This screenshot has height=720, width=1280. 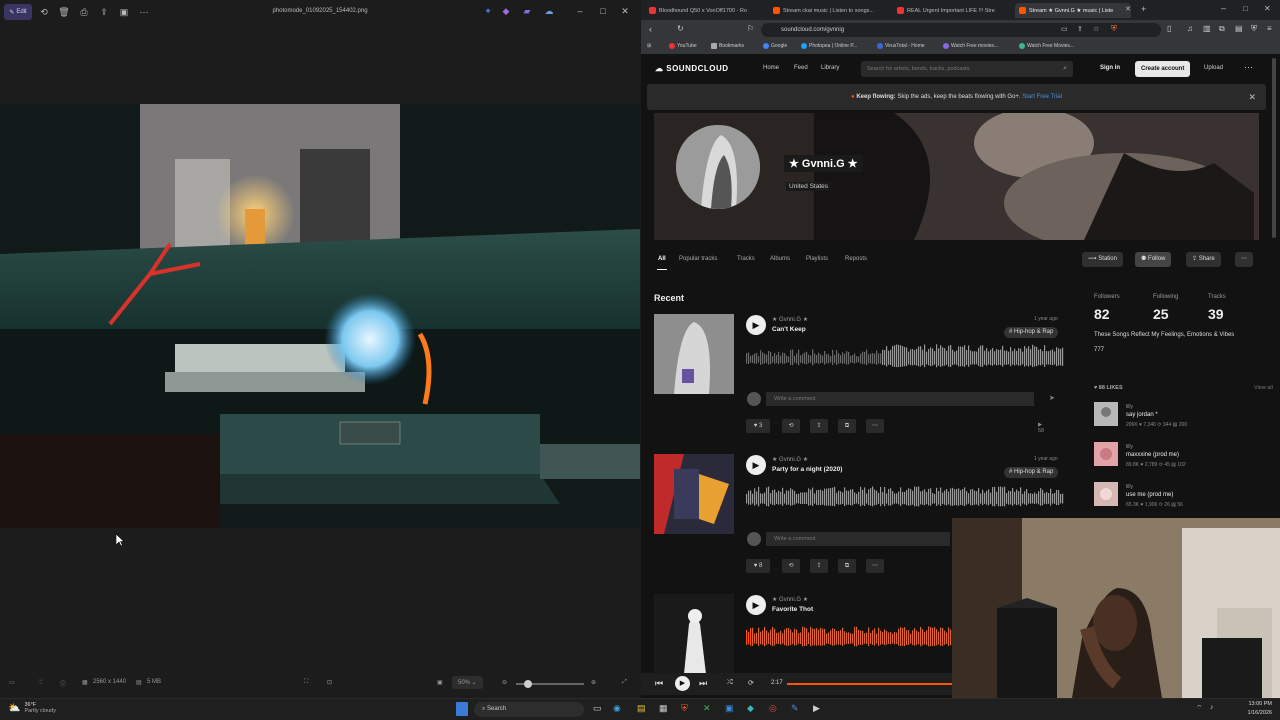 What do you see at coordinates (683, 46) in the screenshot?
I see `bookmark-youtube: YouTube` at bounding box center [683, 46].